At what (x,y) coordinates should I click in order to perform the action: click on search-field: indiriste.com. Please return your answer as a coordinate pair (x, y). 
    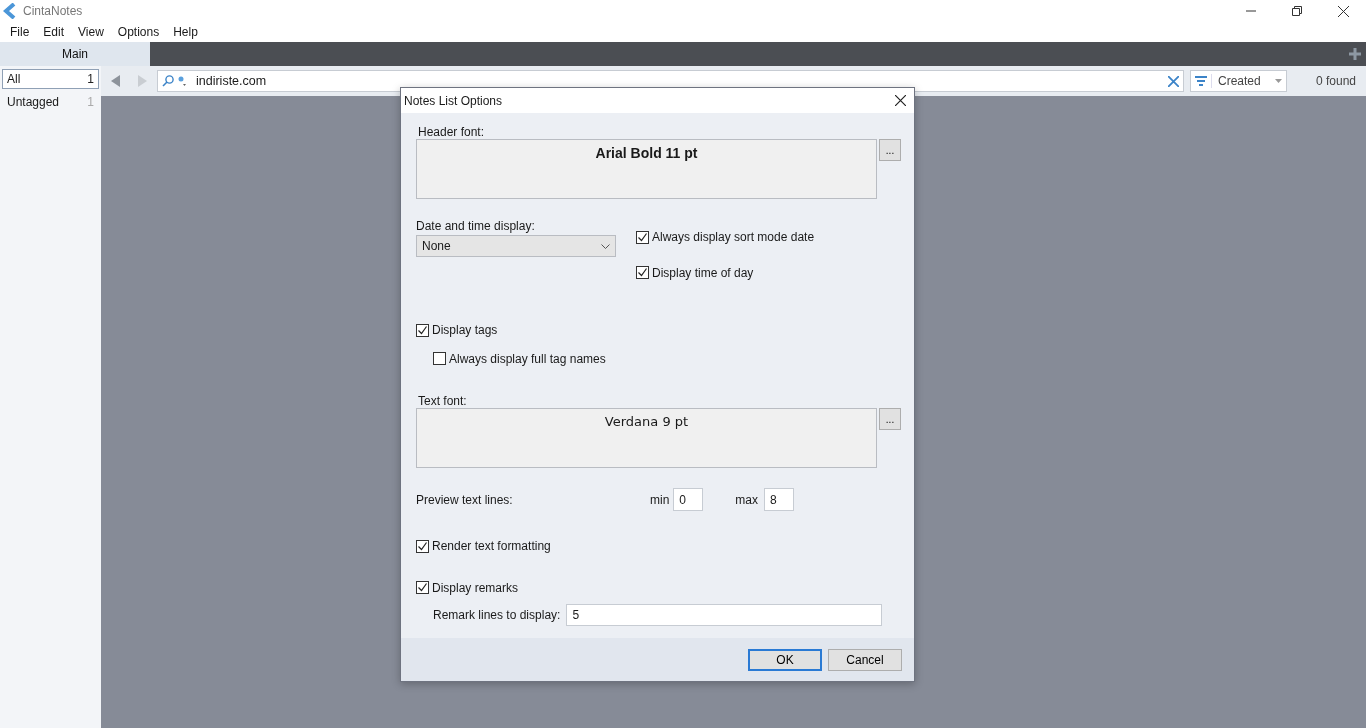
    Looking at the image, I should click on (670, 81).